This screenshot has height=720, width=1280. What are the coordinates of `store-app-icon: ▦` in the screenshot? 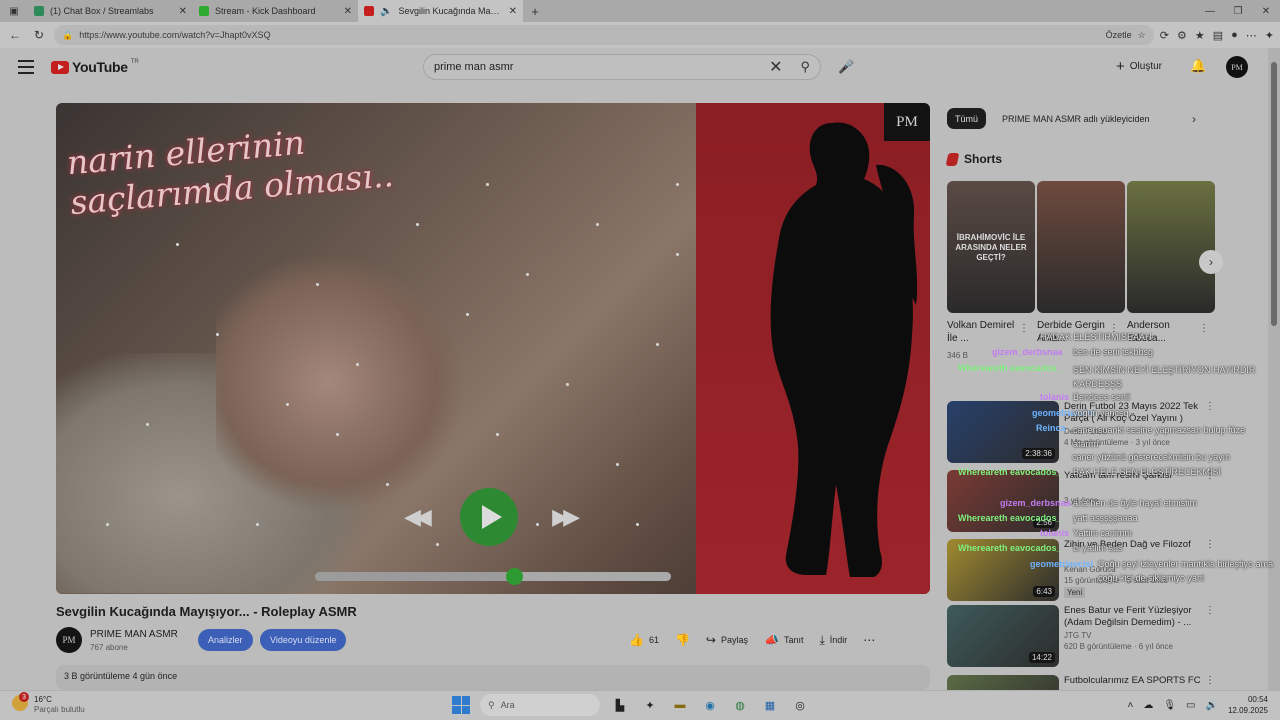 It's located at (770, 705).